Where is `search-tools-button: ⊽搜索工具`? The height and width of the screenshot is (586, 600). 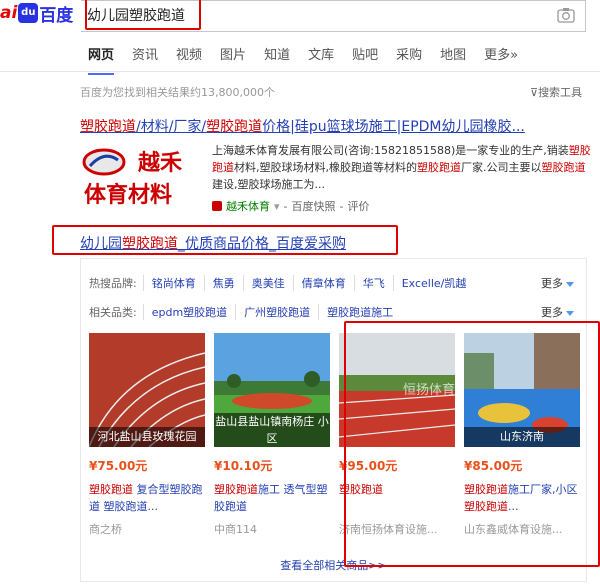
search-tools-button: ⊽搜索工具 is located at coordinates (556, 92).